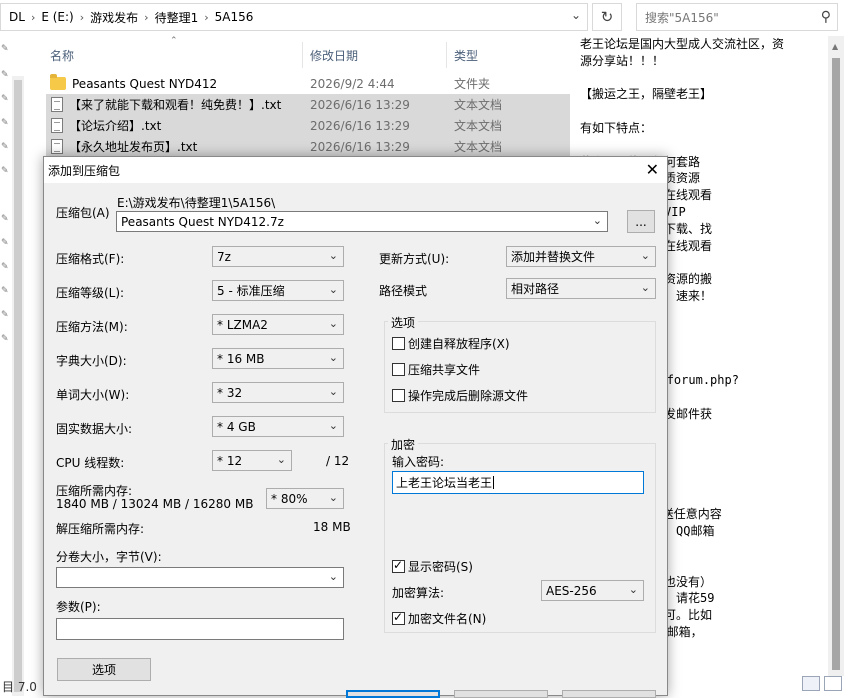 The height and width of the screenshot is (698, 844). What do you see at coordinates (252, 460) in the screenshot?
I see `cpu-select: * 12 ⌄` at bounding box center [252, 460].